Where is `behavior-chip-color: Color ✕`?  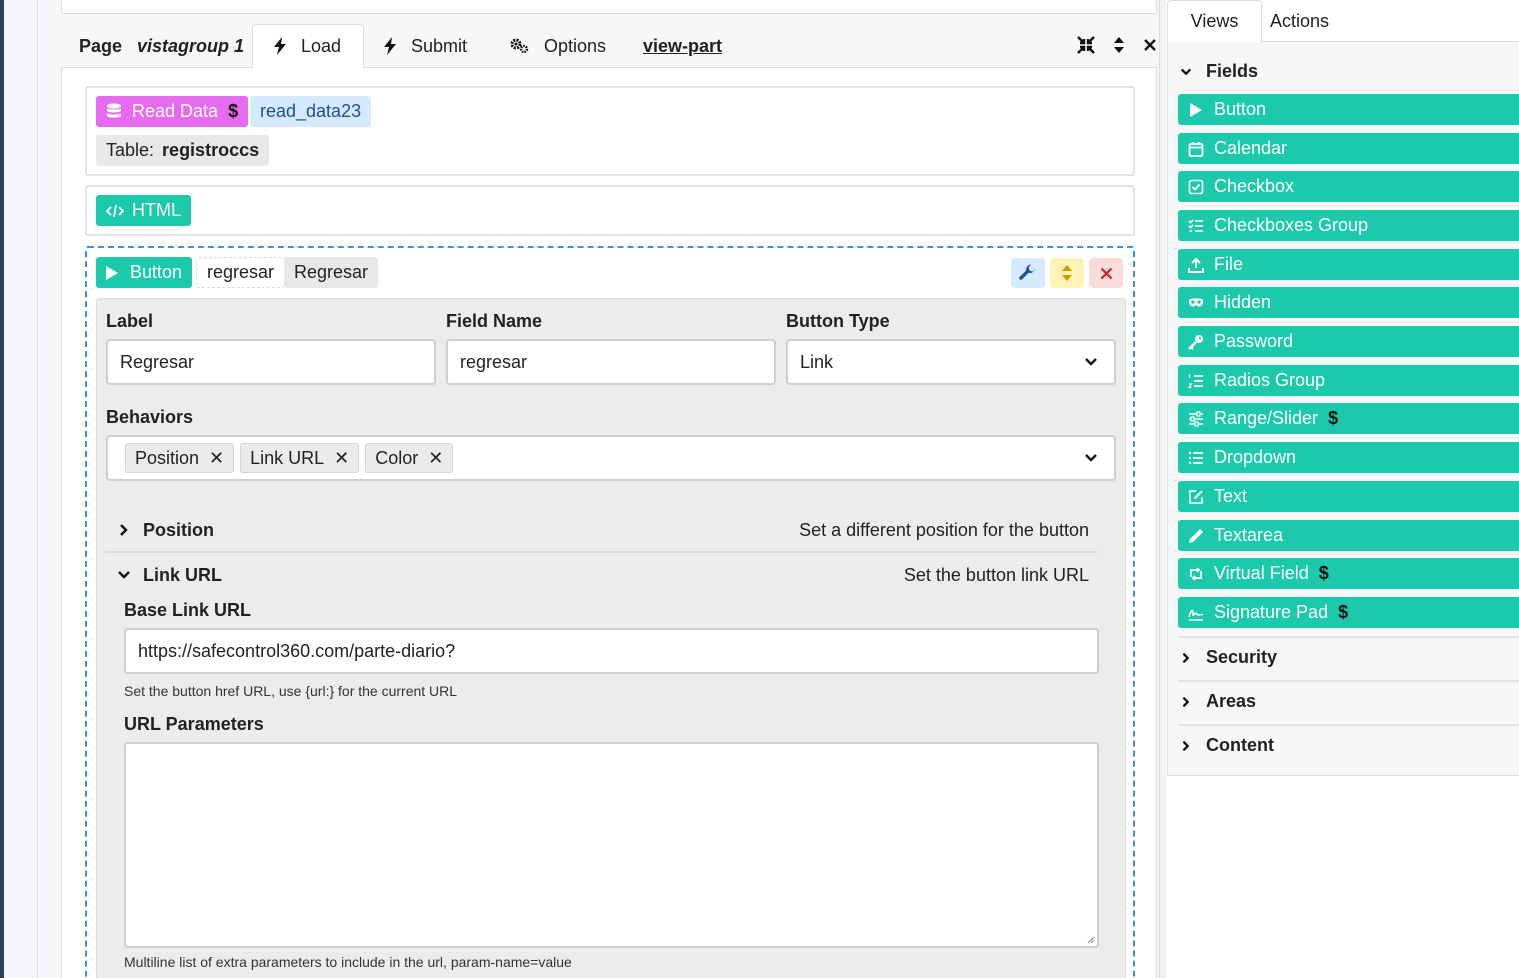
behavior-chip-color: Color ✕ is located at coordinates (409, 458).